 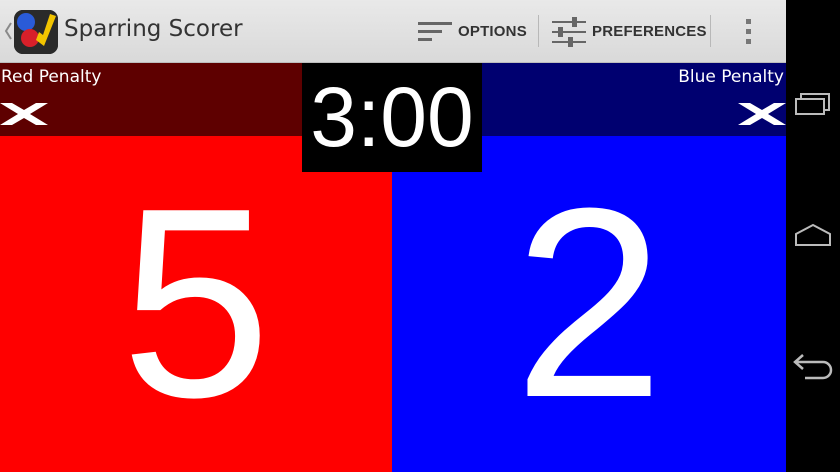 What do you see at coordinates (731, 77) in the screenshot?
I see `blue-penalty-label: Blue Penalty` at bounding box center [731, 77].